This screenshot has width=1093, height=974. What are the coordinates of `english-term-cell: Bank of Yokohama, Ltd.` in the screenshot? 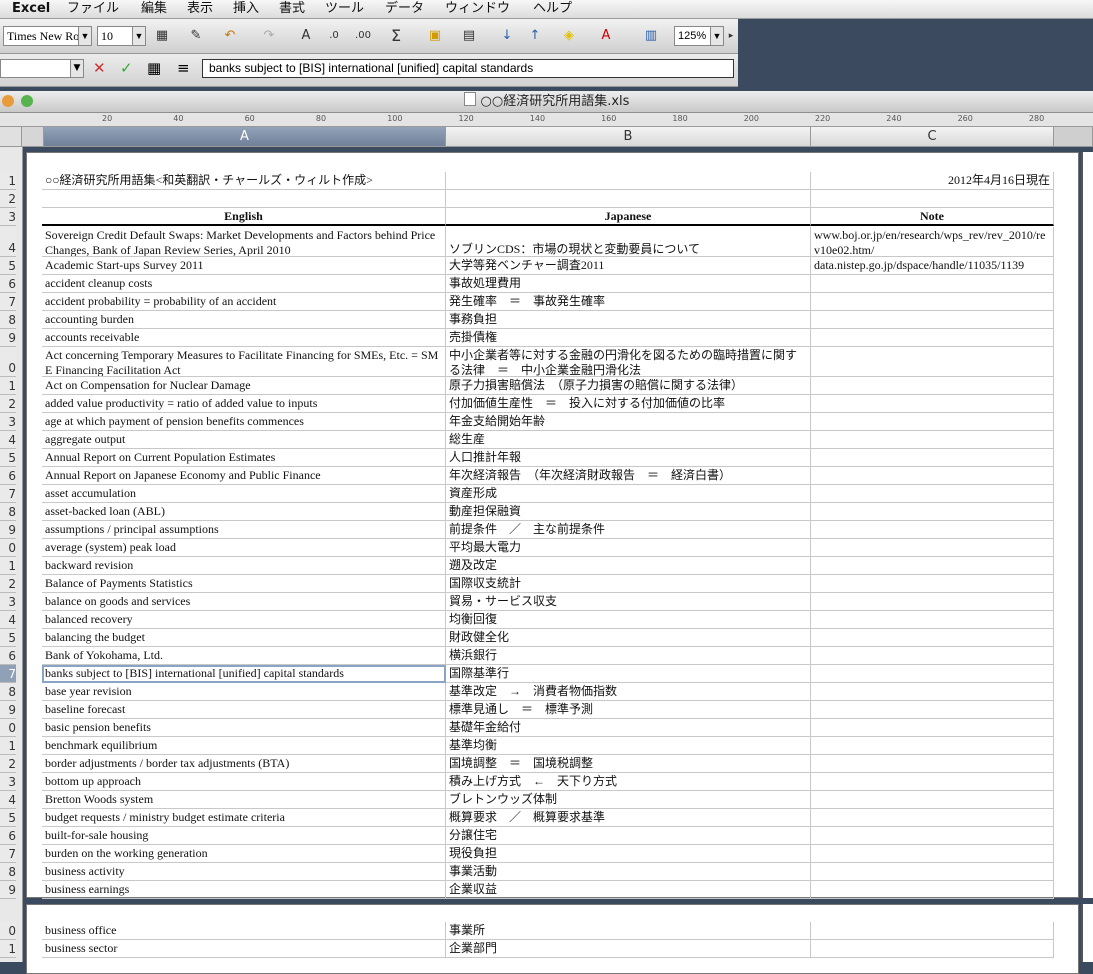 It's located at (244, 656).